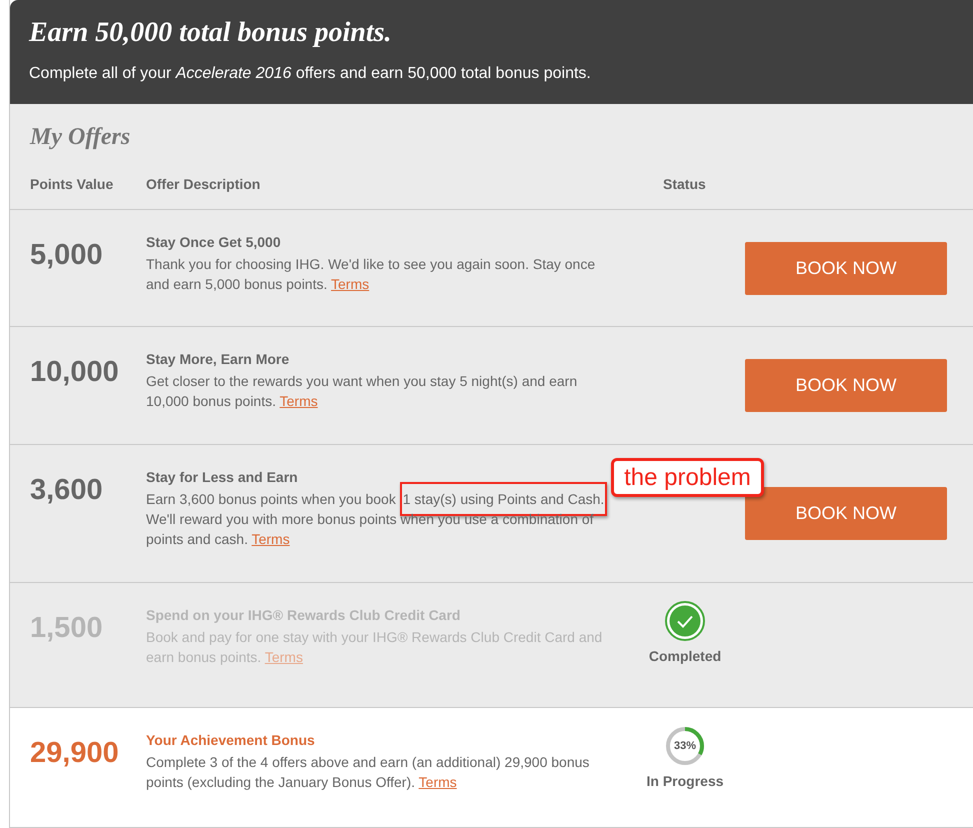 This screenshot has width=973, height=828. Describe the element at coordinates (74, 372) in the screenshot. I see `points-value: 10,000` at that location.